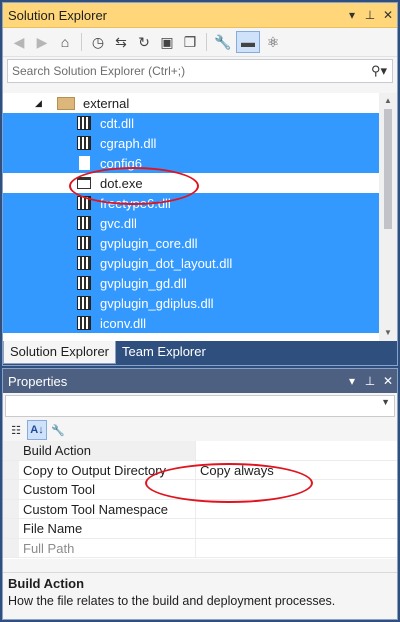  What do you see at coordinates (107, 508) in the screenshot?
I see `property-name: Custom Tool Namespace` at bounding box center [107, 508].